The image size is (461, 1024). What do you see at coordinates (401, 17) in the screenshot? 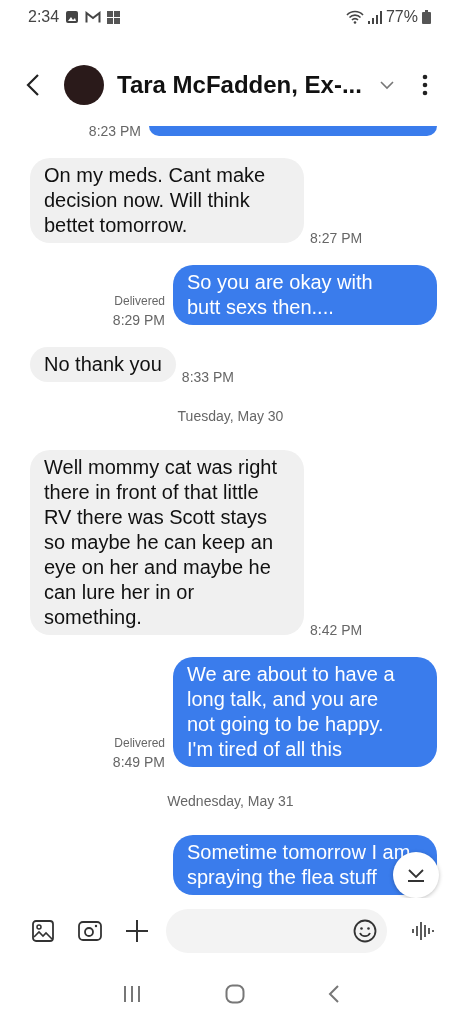
I see `battery-percent: 77%` at bounding box center [401, 17].